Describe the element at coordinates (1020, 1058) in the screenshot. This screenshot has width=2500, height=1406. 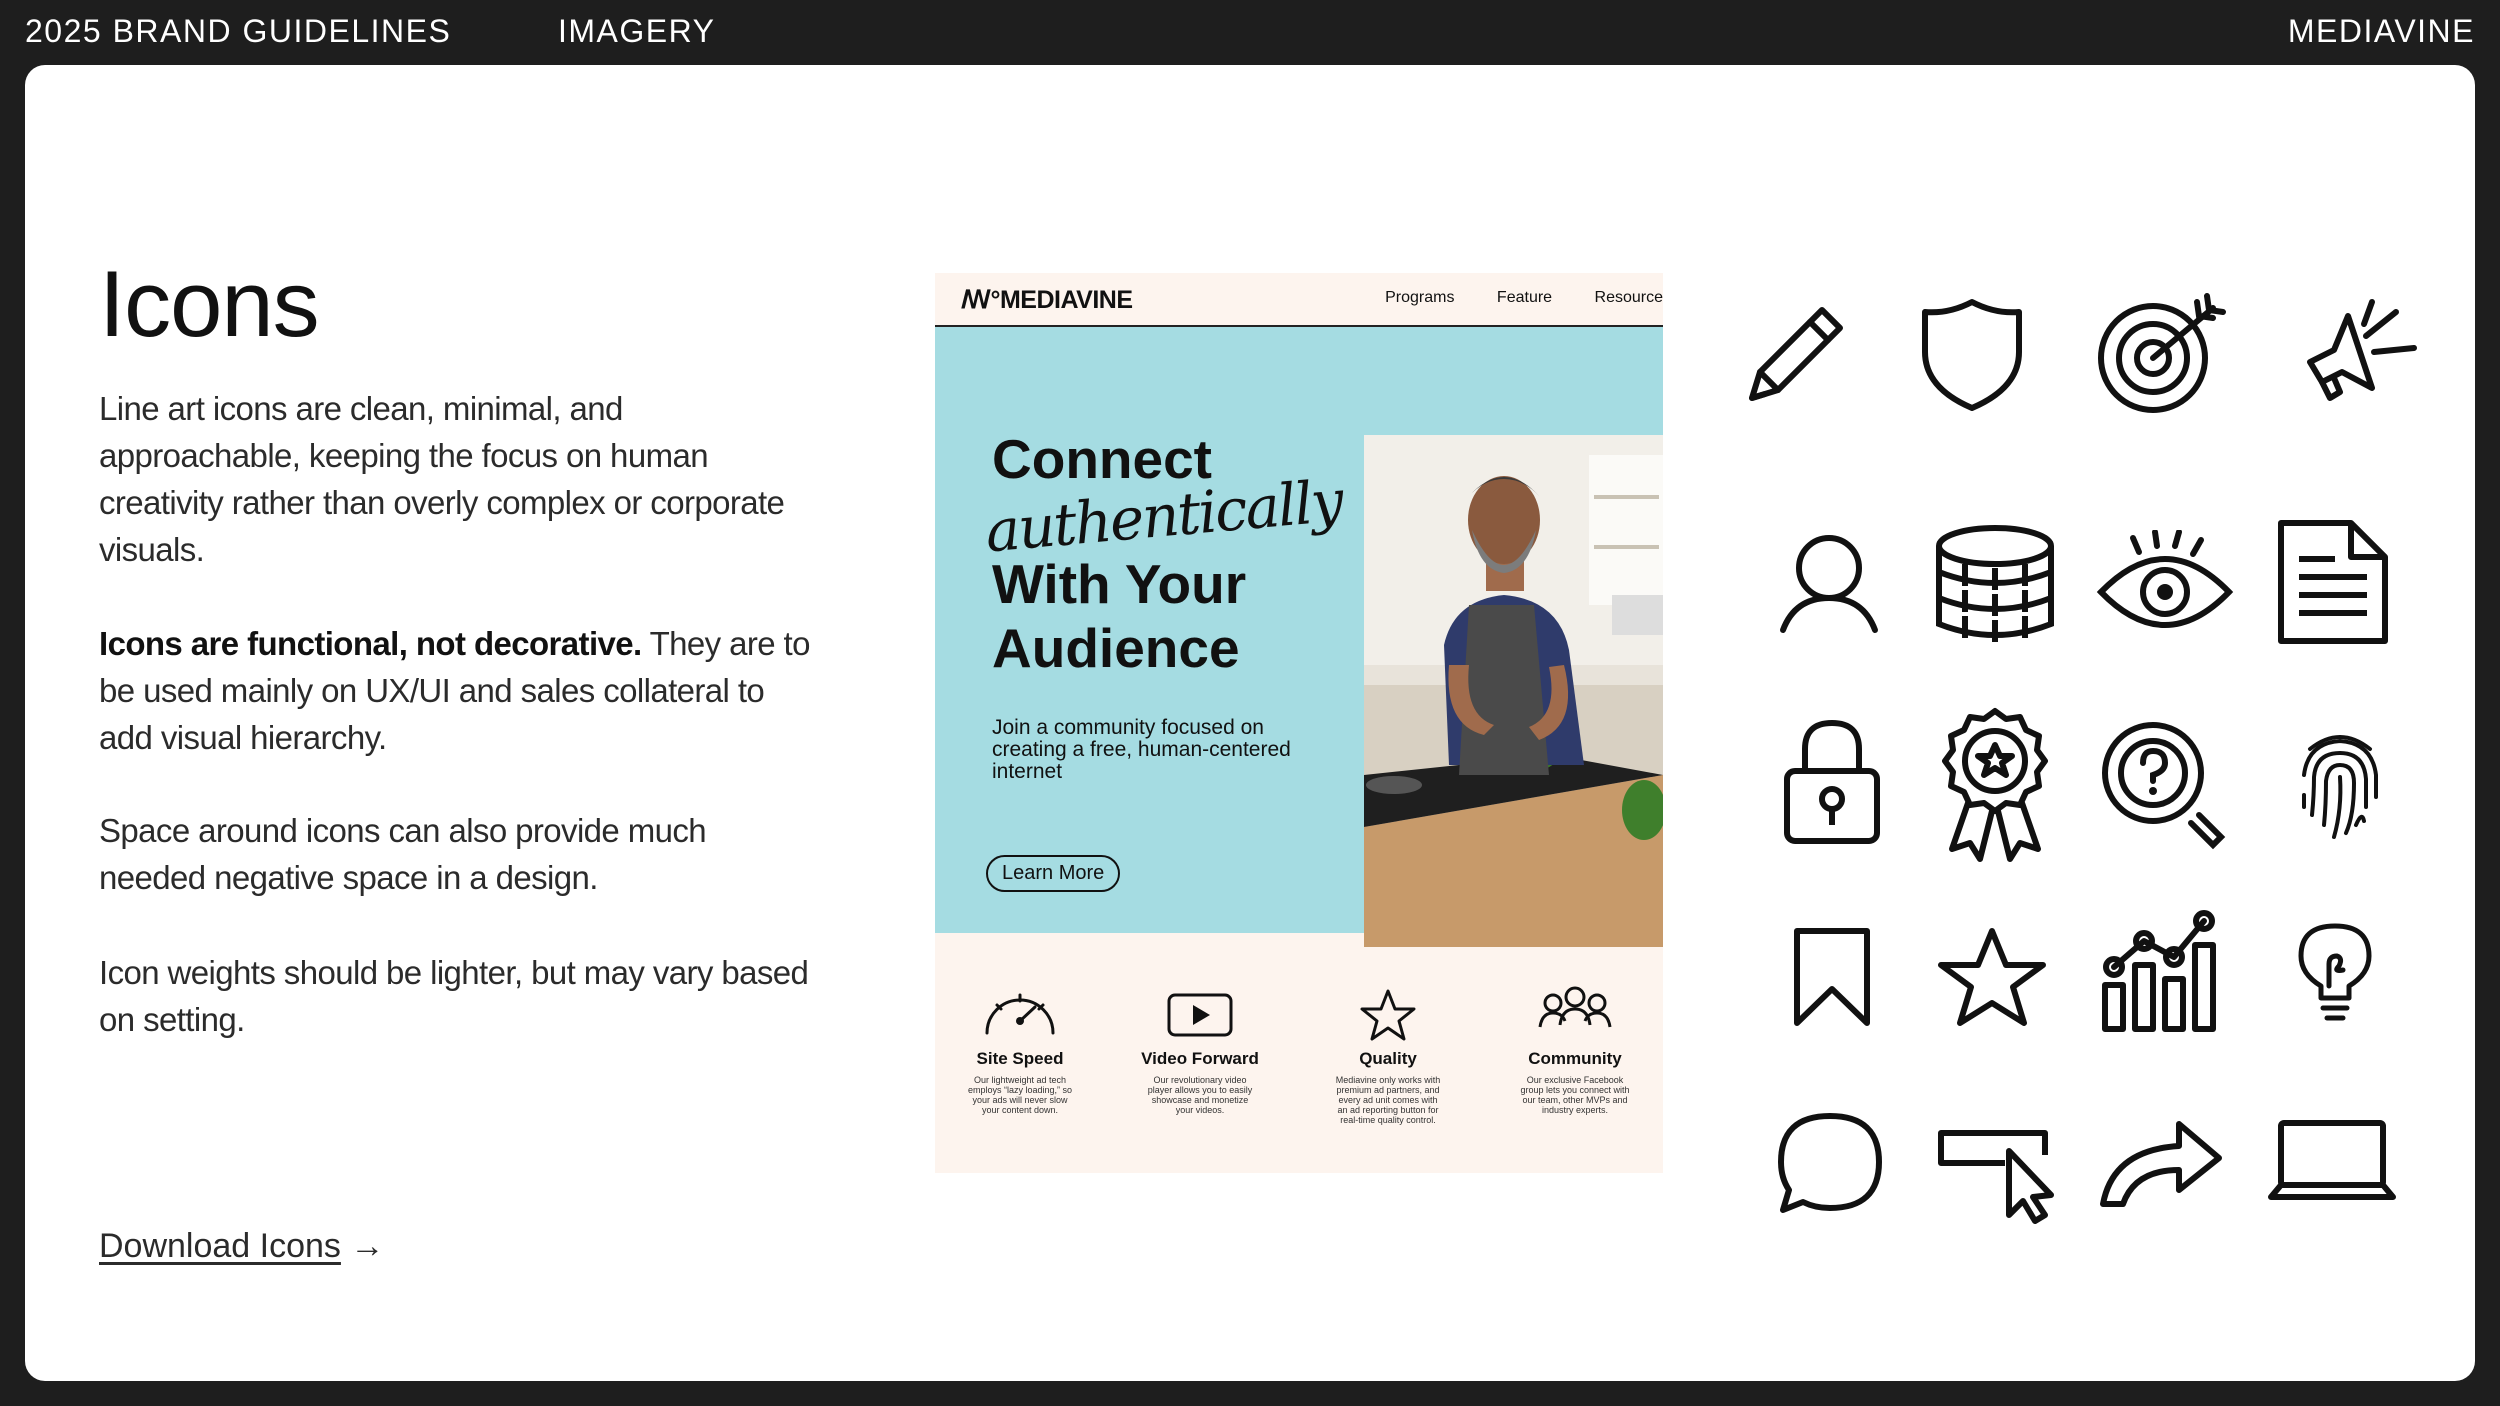
I see `feature-label: Site Speed` at that location.